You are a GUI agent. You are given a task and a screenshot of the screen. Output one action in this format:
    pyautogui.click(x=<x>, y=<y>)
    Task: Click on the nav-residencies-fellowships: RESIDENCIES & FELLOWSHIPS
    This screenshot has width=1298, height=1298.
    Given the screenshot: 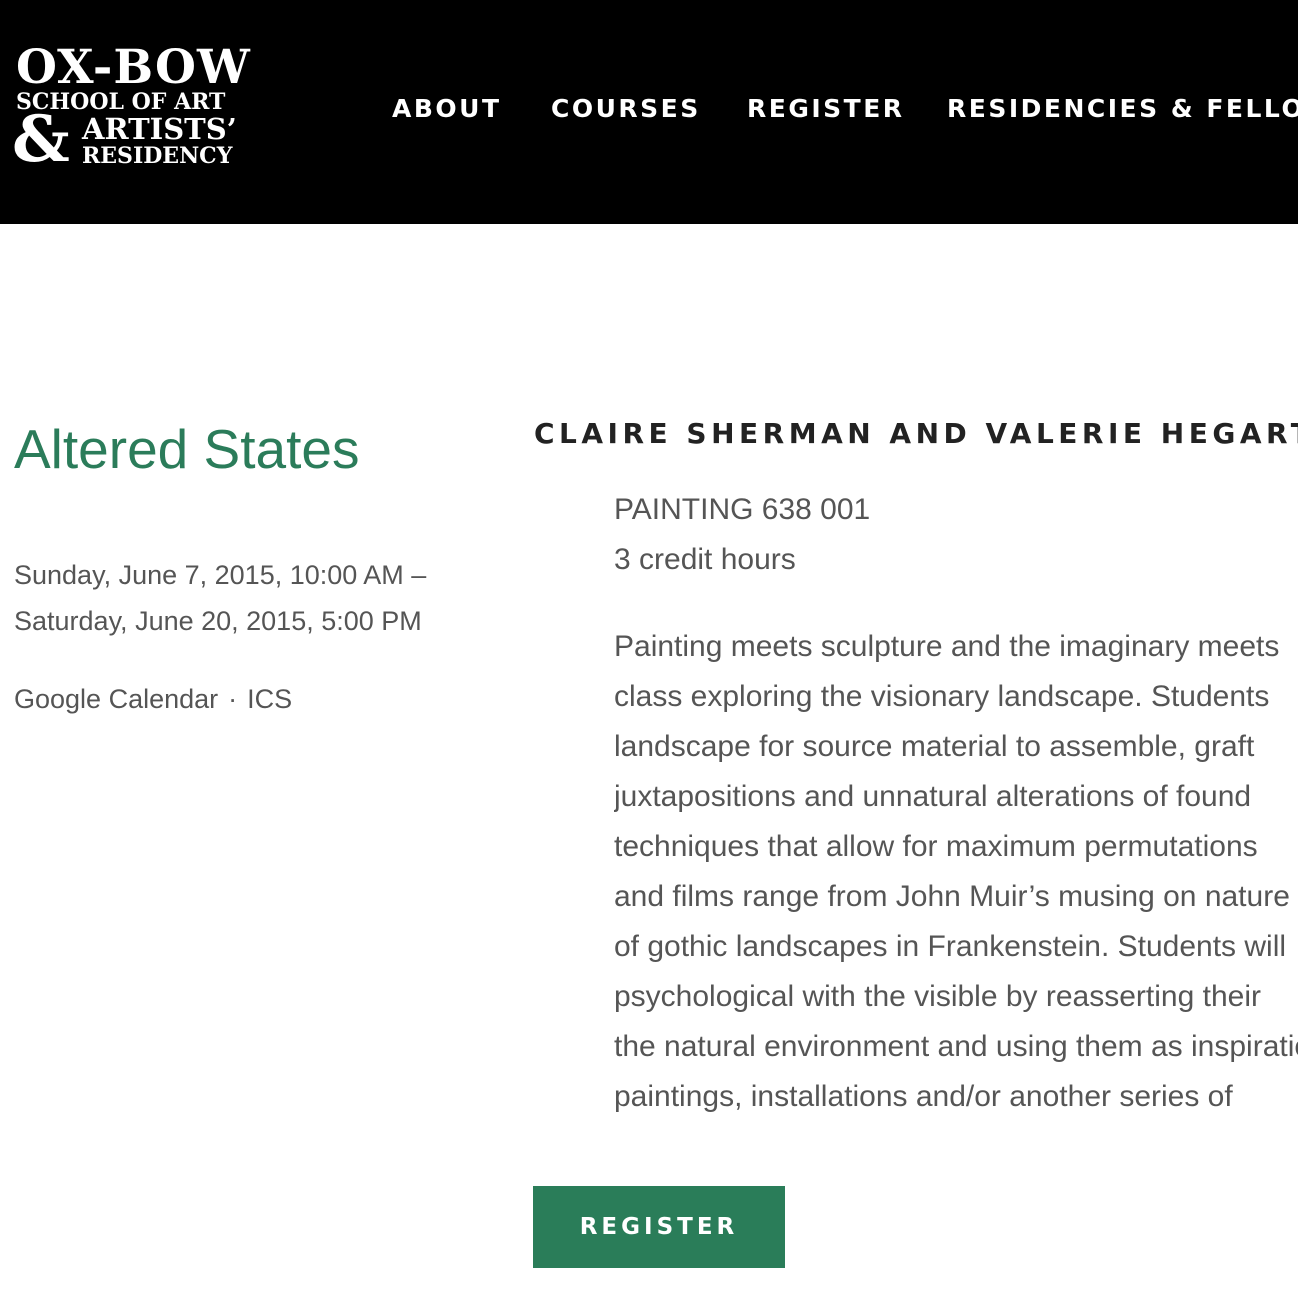 What is the action you would take?
    pyautogui.click(x=1122, y=109)
    